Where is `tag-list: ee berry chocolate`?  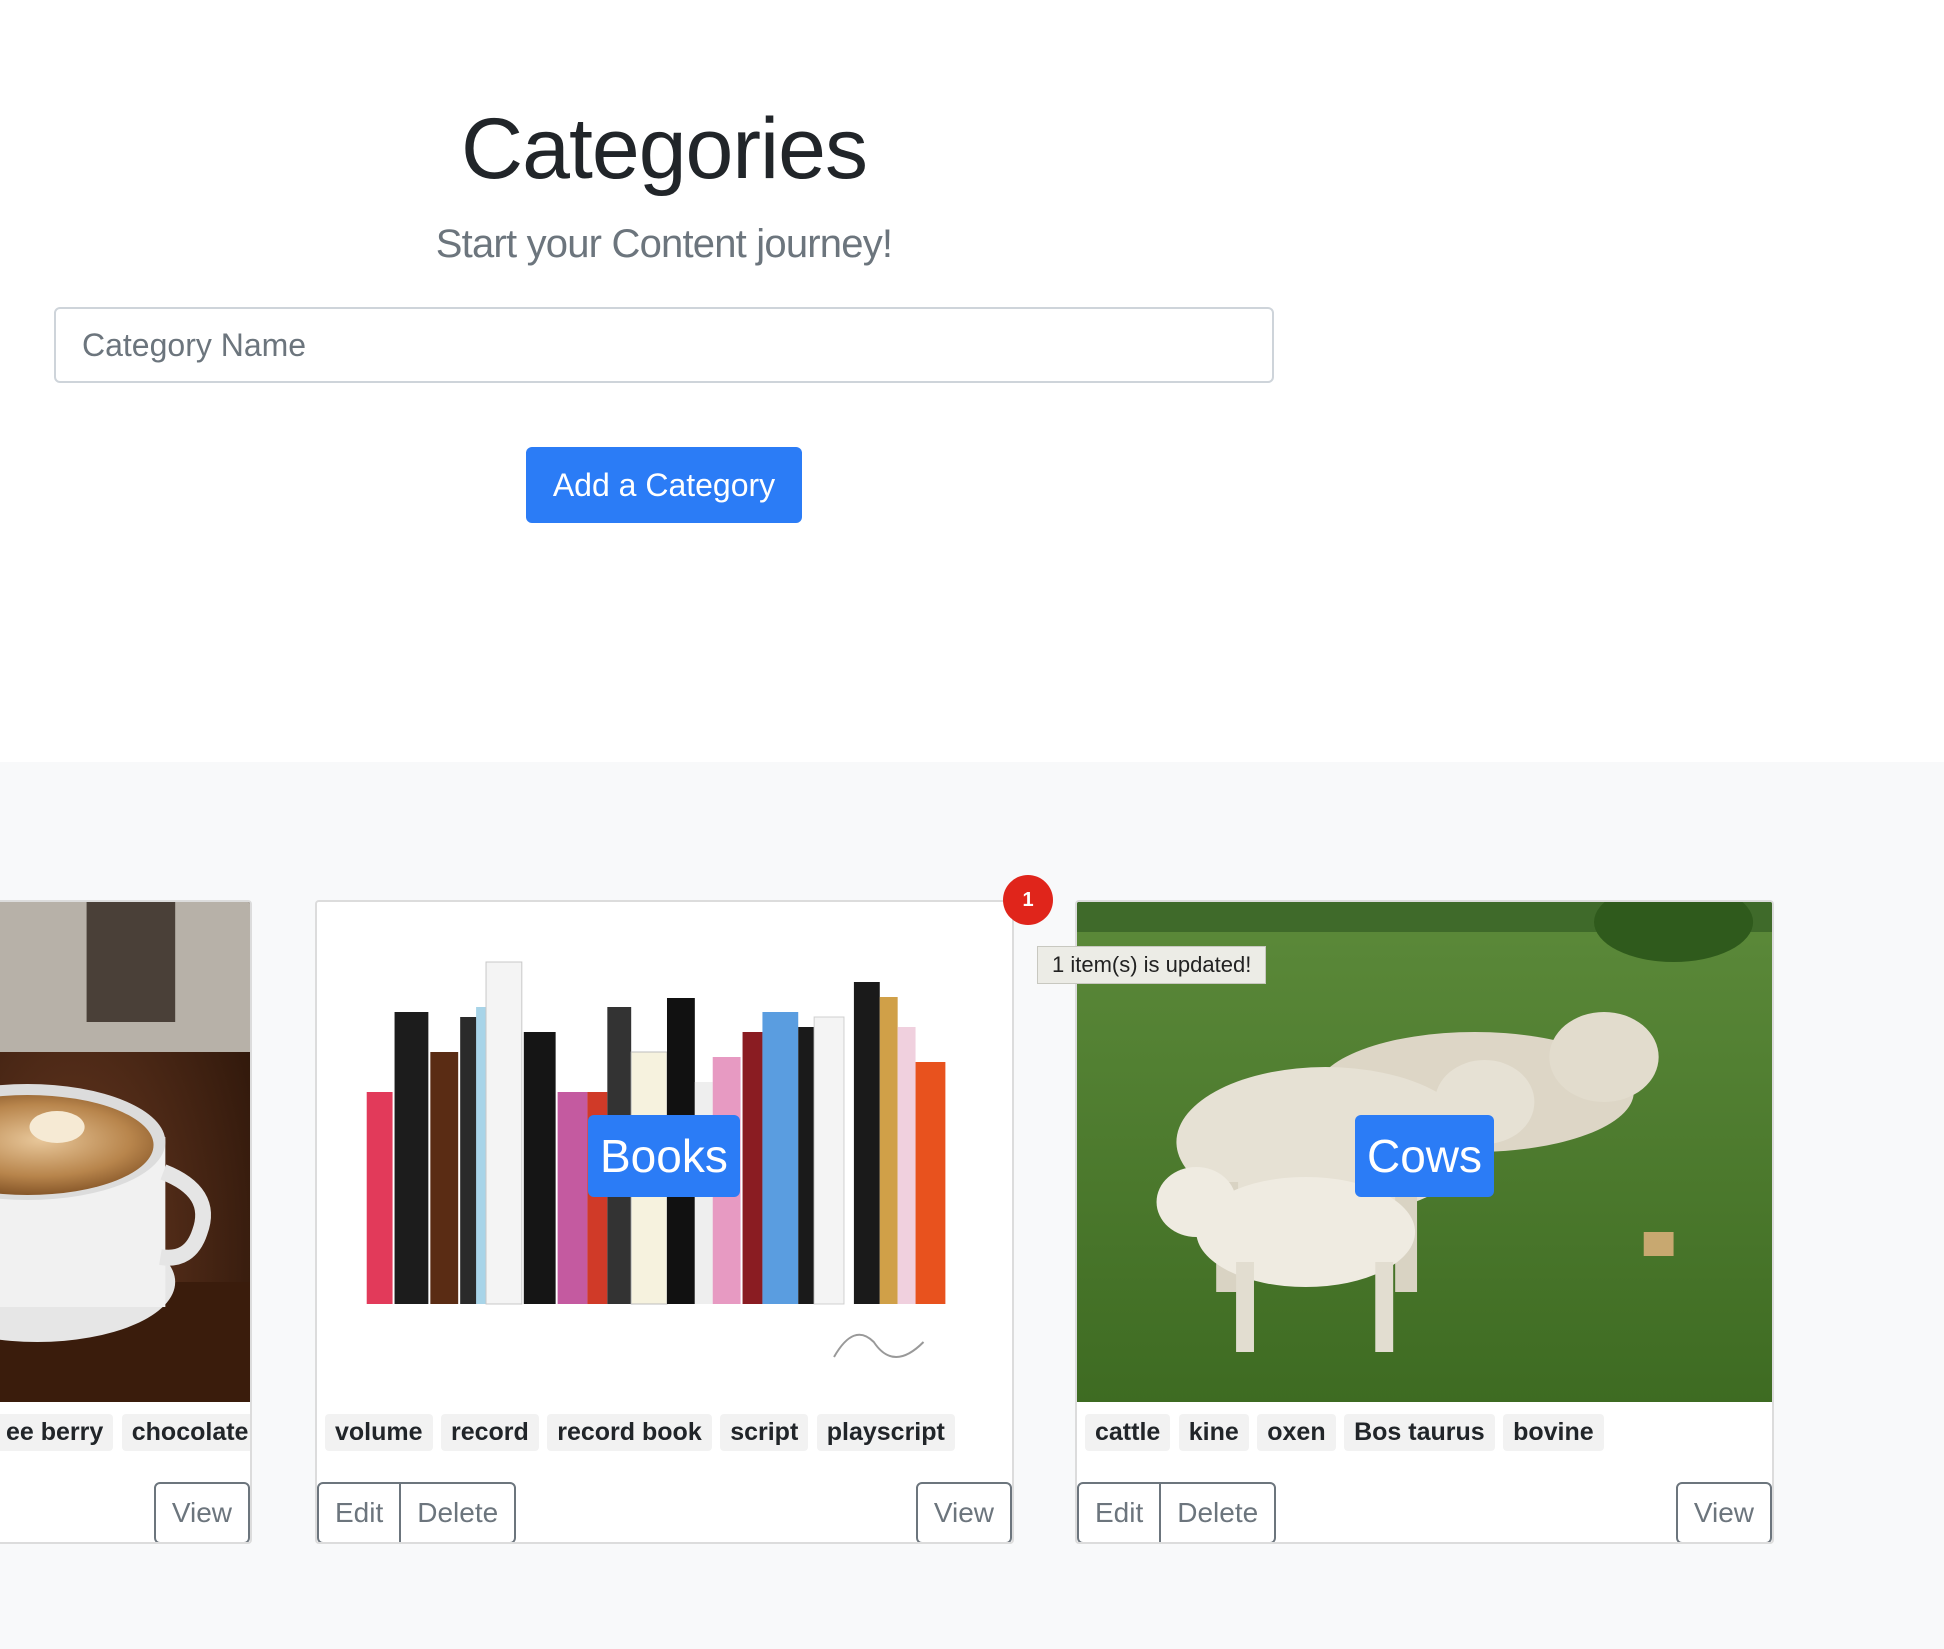 tag-list: ee berry chocolate is located at coordinates (125, 1432).